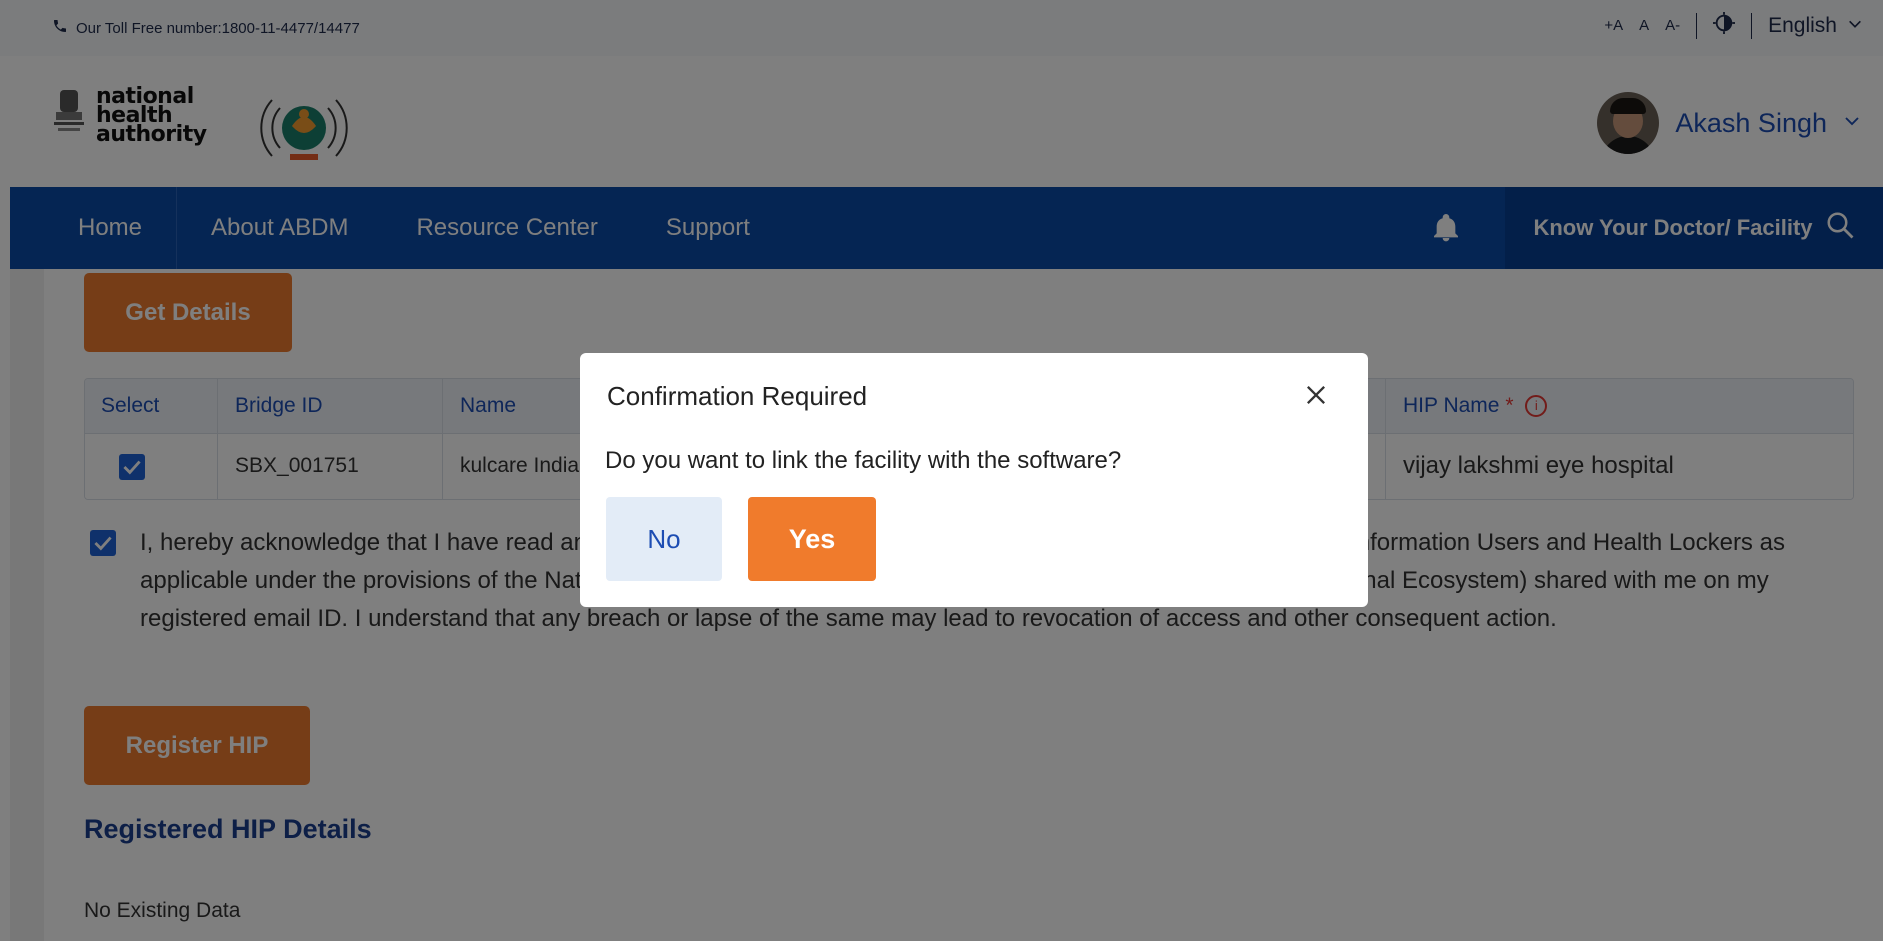 The height and width of the screenshot is (941, 1883). I want to click on yes-button: Yes, so click(812, 539).